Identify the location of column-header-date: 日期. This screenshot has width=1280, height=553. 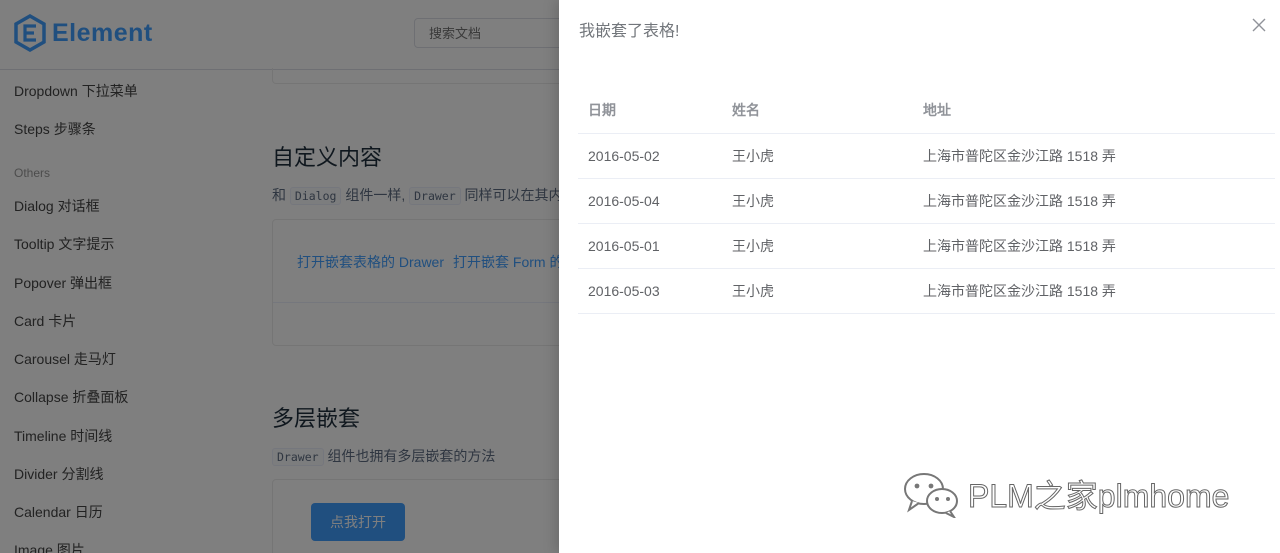
(650, 111).